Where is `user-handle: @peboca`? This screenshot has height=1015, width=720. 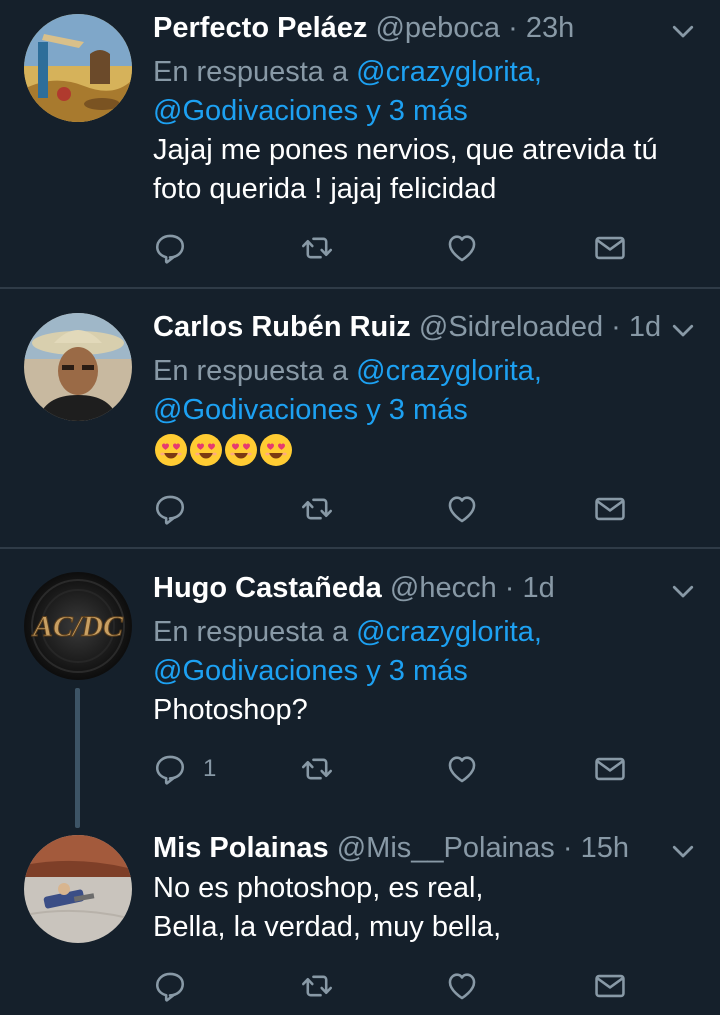
user-handle: @peboca is located at coordinates (437, 28).